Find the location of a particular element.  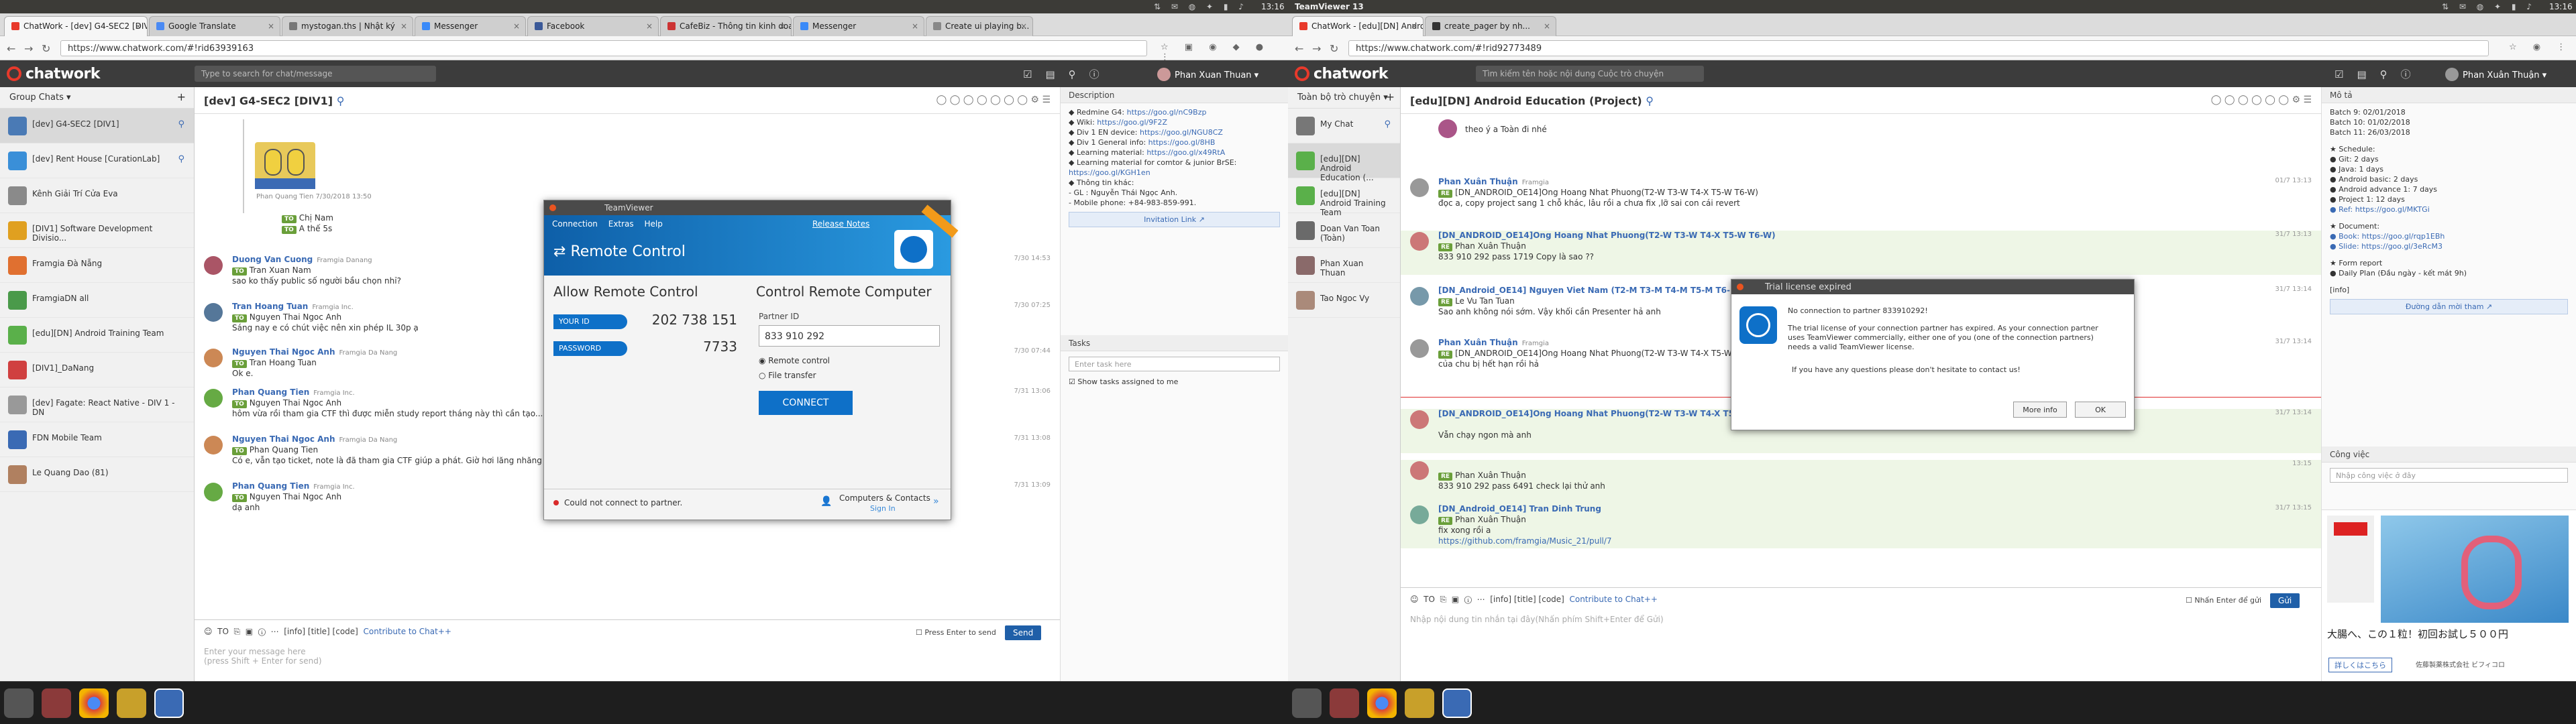

file-transfer-radio: ○ File transfer is located at coordinates (787, 375).